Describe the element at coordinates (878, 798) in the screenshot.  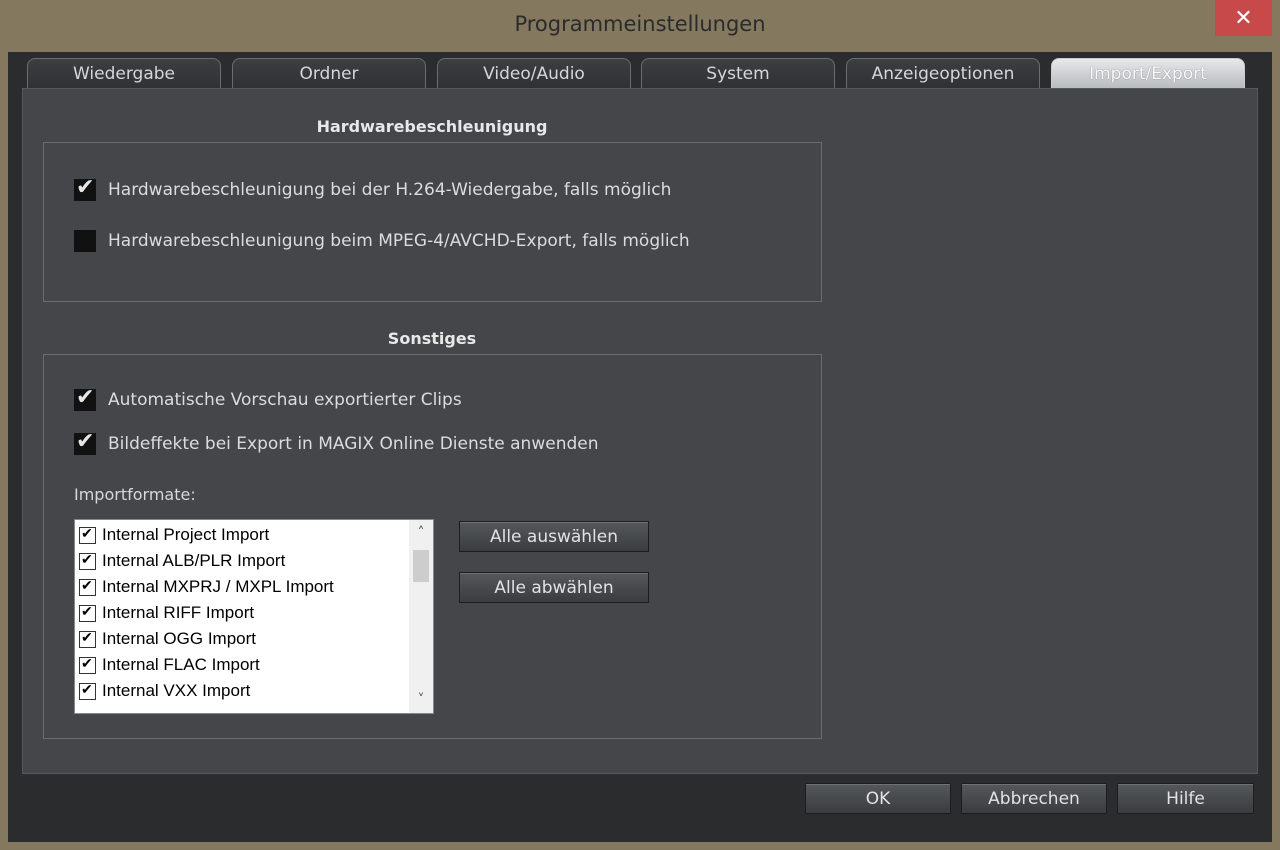
I see `ok-button: OK` at that location.